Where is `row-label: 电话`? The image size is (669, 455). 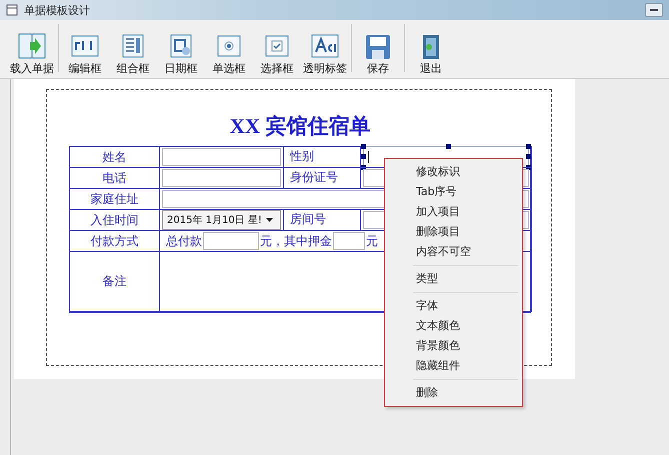
row-label: 电话 is located at coordinates (114, 178).